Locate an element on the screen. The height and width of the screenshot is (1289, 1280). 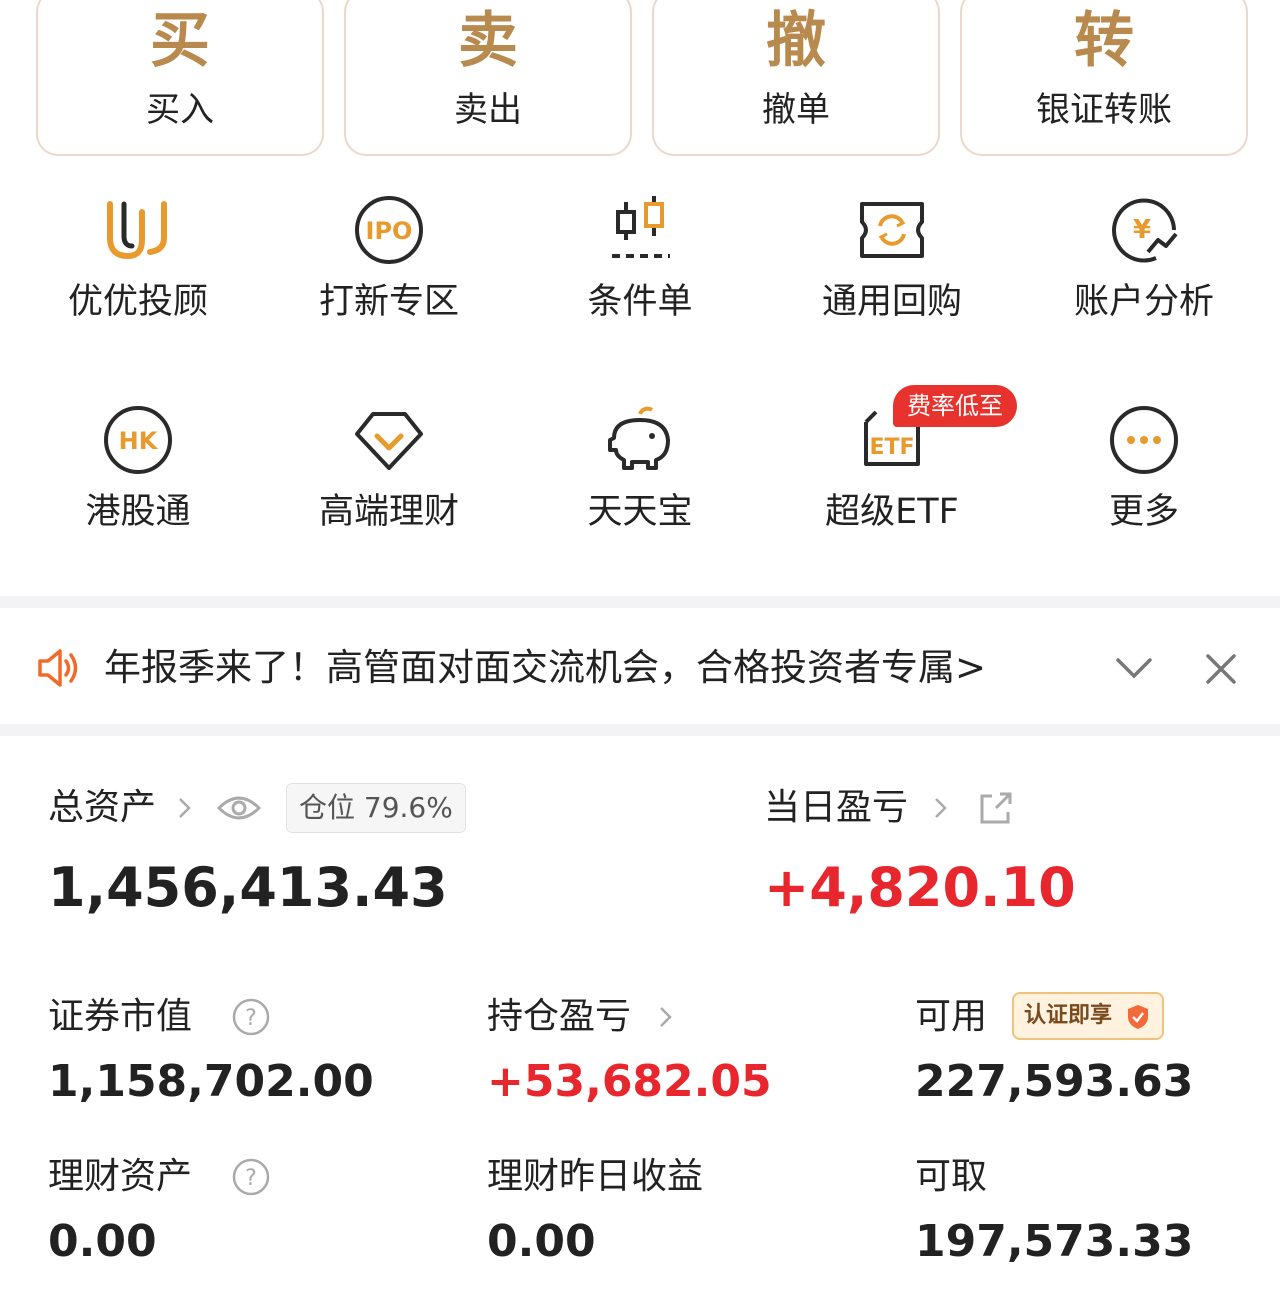
hk-icon-text: HK is located at coordinates (139, 441).